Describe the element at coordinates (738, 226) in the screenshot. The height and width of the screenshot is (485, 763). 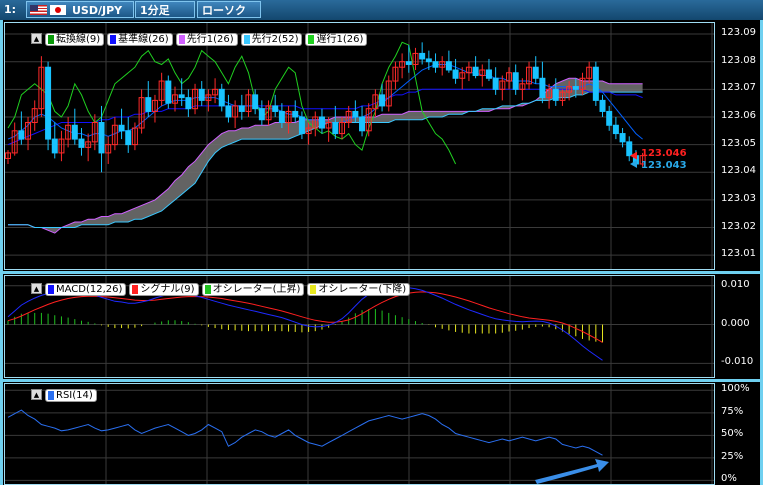
I see `price-tick-label: 123.02` at that location.